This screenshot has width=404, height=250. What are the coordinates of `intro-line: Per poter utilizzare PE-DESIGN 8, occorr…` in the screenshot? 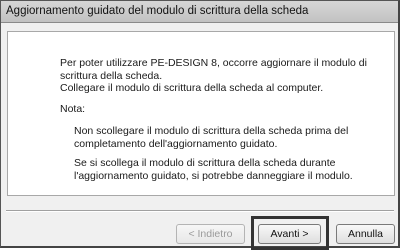 It's located at (213, 75).